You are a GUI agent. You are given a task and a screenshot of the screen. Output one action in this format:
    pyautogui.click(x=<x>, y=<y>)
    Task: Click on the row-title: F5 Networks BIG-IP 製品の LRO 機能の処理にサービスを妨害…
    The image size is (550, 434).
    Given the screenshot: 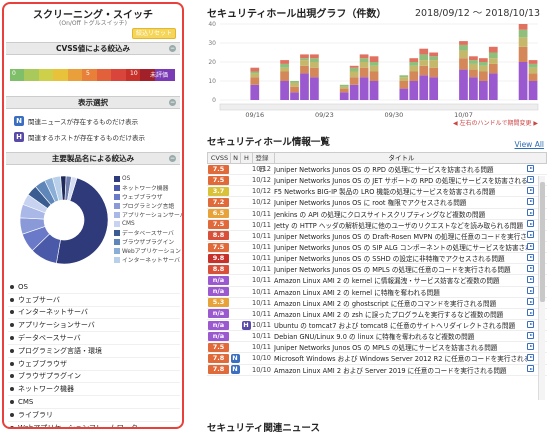 What is the action you would take?
    pyautogui.click(x=400, y=191)
    